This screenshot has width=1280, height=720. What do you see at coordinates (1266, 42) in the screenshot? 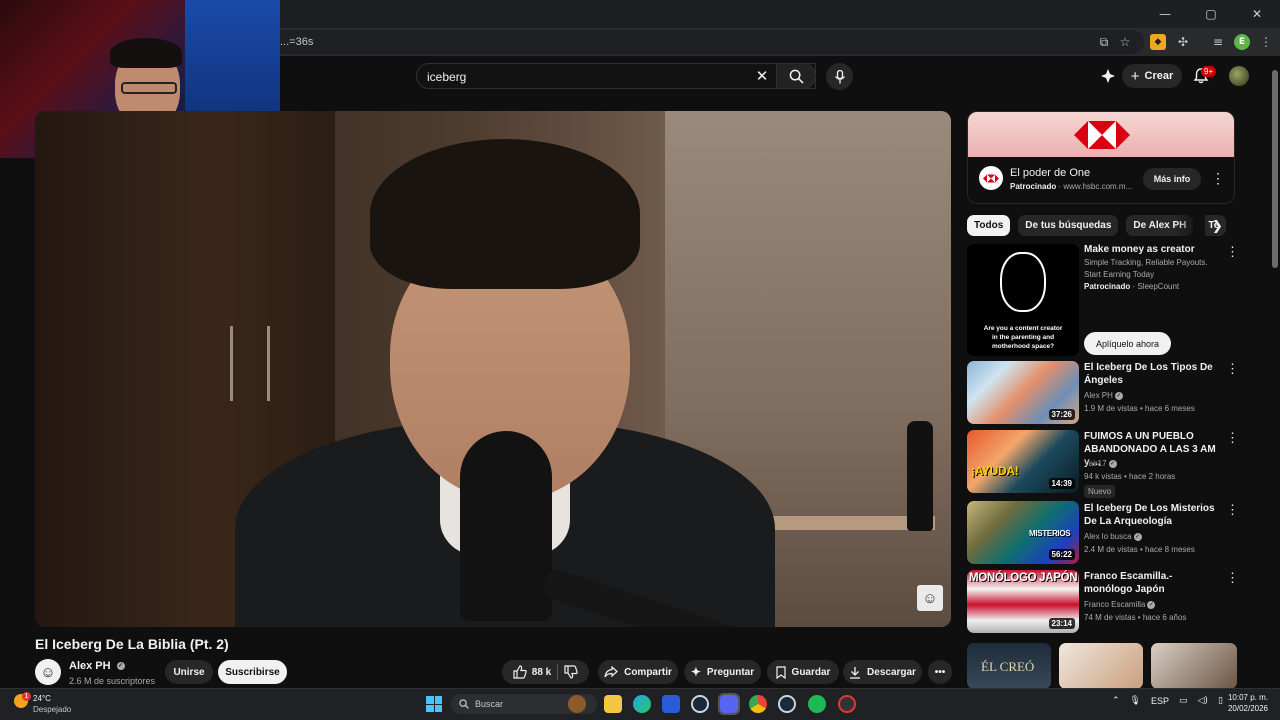
I see `browser-menu-icon: ⋮` at bounding box center [1266, 42].